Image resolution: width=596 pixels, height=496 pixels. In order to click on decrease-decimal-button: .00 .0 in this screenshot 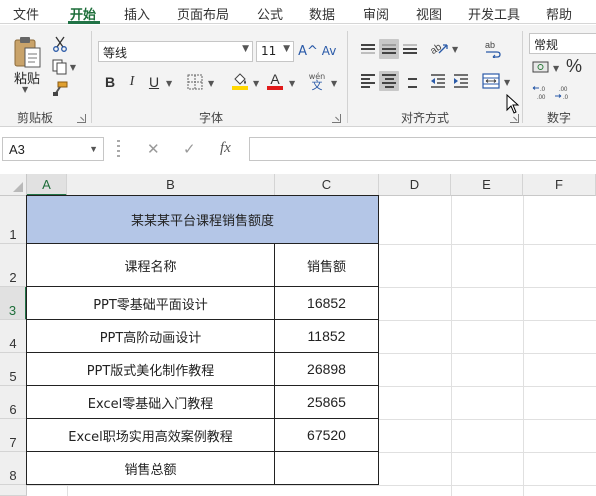, I will do `click(563, 92)`.